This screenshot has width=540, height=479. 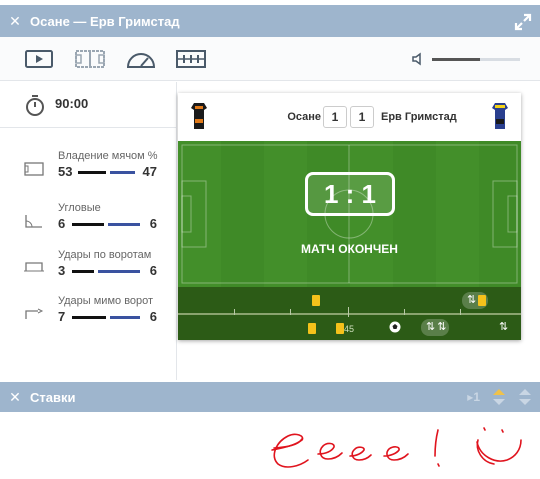 I want to click on match-timeline: ⇅ 45 ⇅⇅ ⇅, so click(x=349, y=313).